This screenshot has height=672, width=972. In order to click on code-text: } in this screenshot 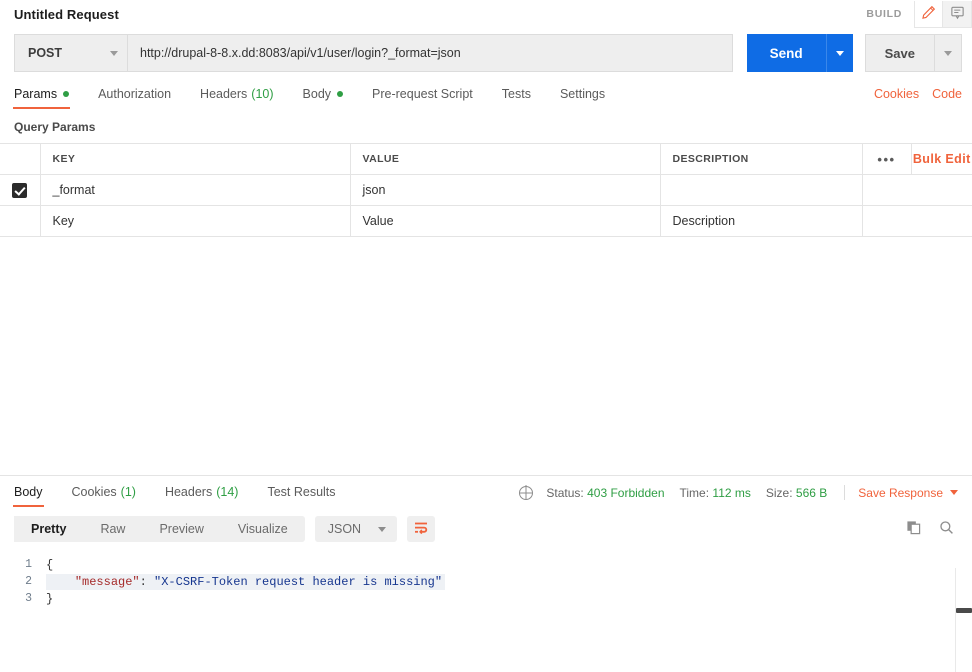, I will do `click(50, 598)`.